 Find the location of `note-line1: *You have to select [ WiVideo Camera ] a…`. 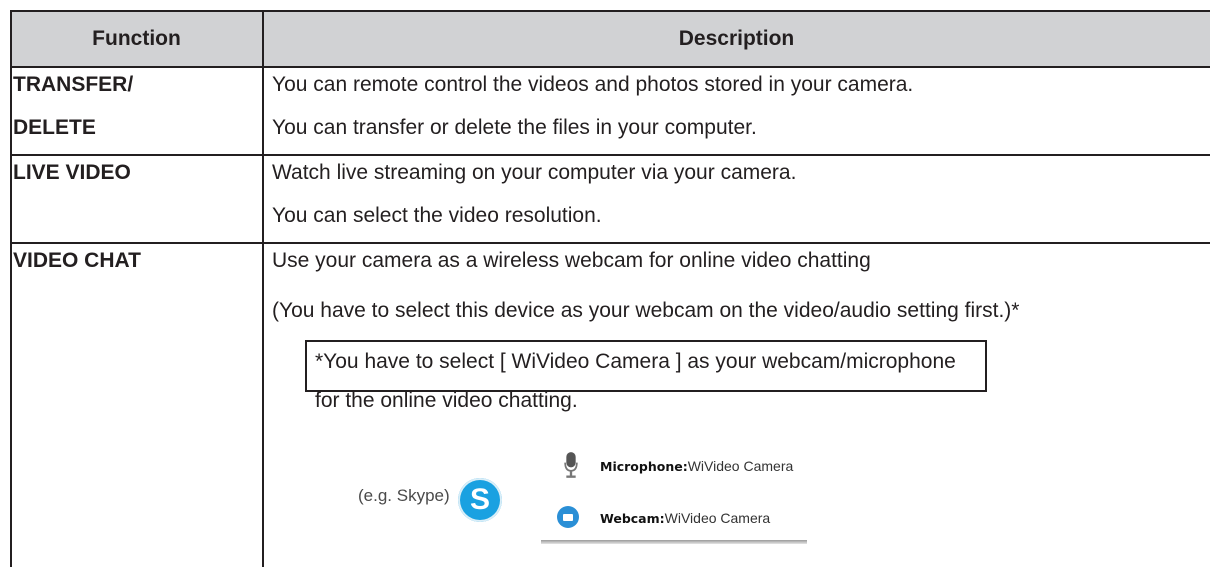

note-line1: *You have to select [ WiVideo Camera ] a… is located at coordinates (635, 361).